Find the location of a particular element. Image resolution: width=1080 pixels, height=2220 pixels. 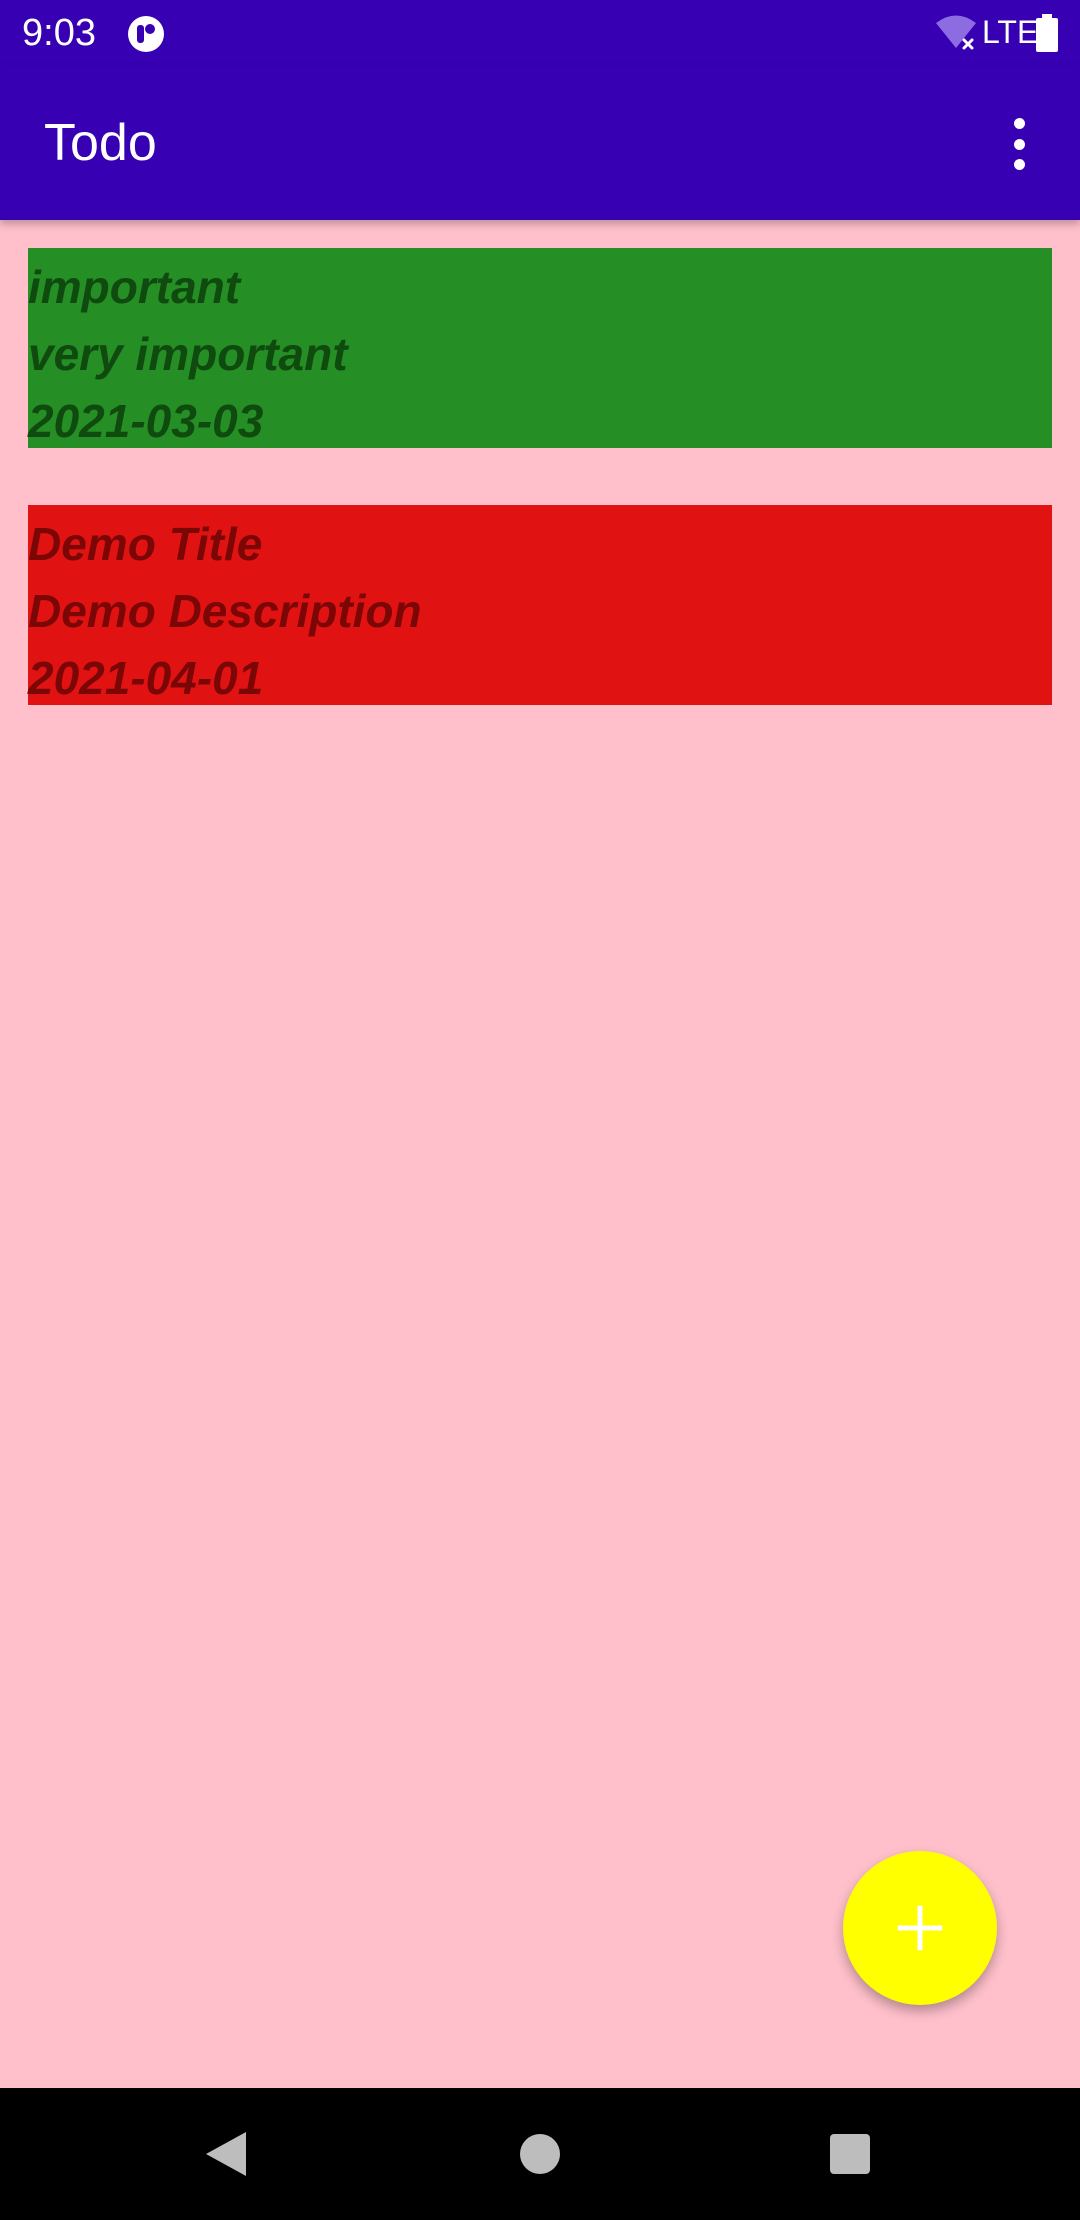

more-vert-icon is located at coordinates (1019, 144).